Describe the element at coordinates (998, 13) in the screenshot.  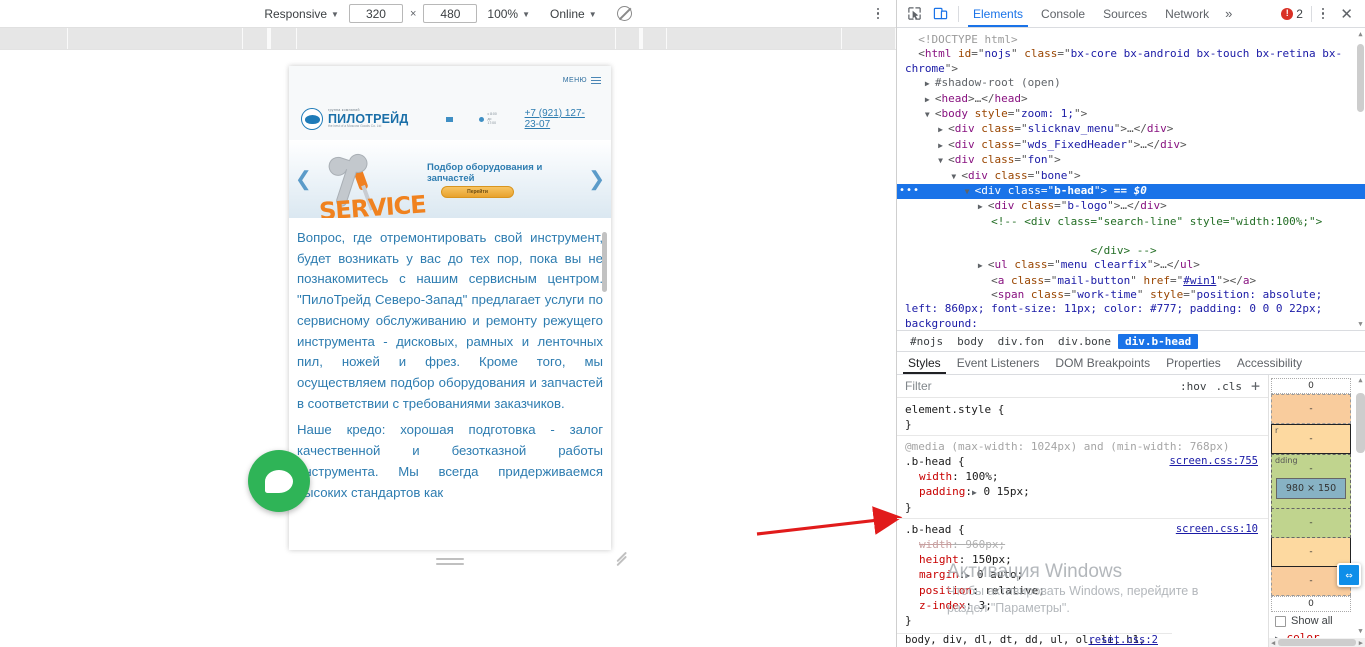
I see `tab-elements: Elements` at that location.